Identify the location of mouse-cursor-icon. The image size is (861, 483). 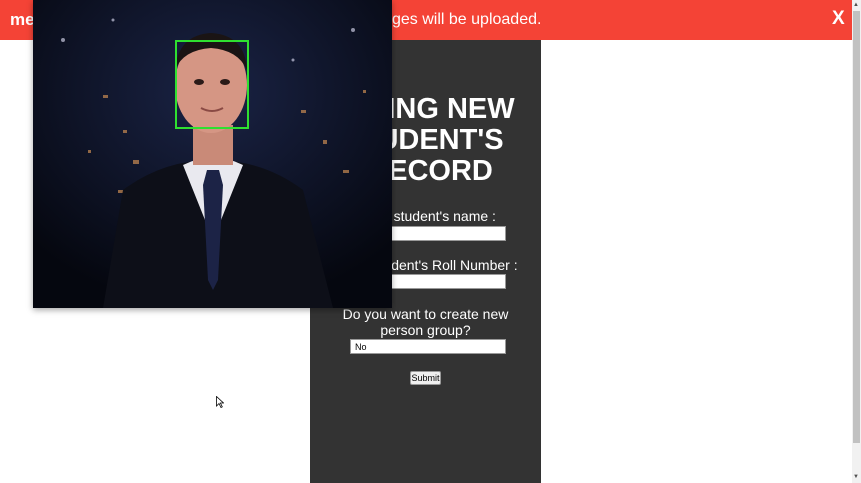
(220, 402).